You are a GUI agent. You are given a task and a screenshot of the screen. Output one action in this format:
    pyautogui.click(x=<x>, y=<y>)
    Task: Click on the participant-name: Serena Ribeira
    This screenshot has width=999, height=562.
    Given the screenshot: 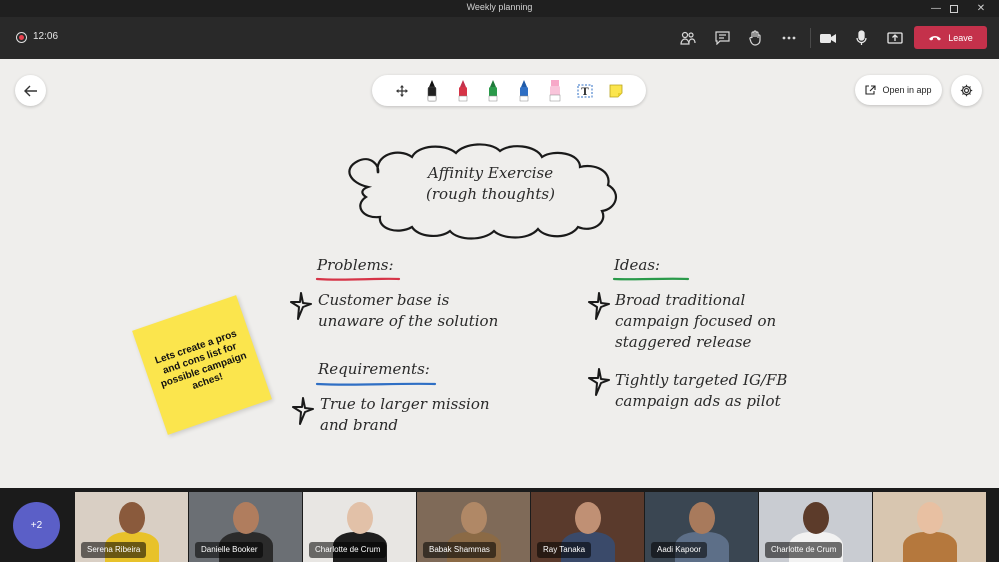 What is the action you would take?
    pyautogui.click(x=114, y=550)
    